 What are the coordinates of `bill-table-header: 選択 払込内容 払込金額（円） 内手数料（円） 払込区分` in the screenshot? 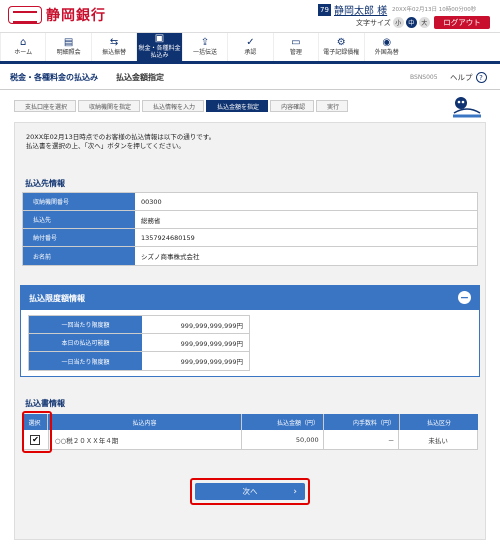 It's located at (250, 422).